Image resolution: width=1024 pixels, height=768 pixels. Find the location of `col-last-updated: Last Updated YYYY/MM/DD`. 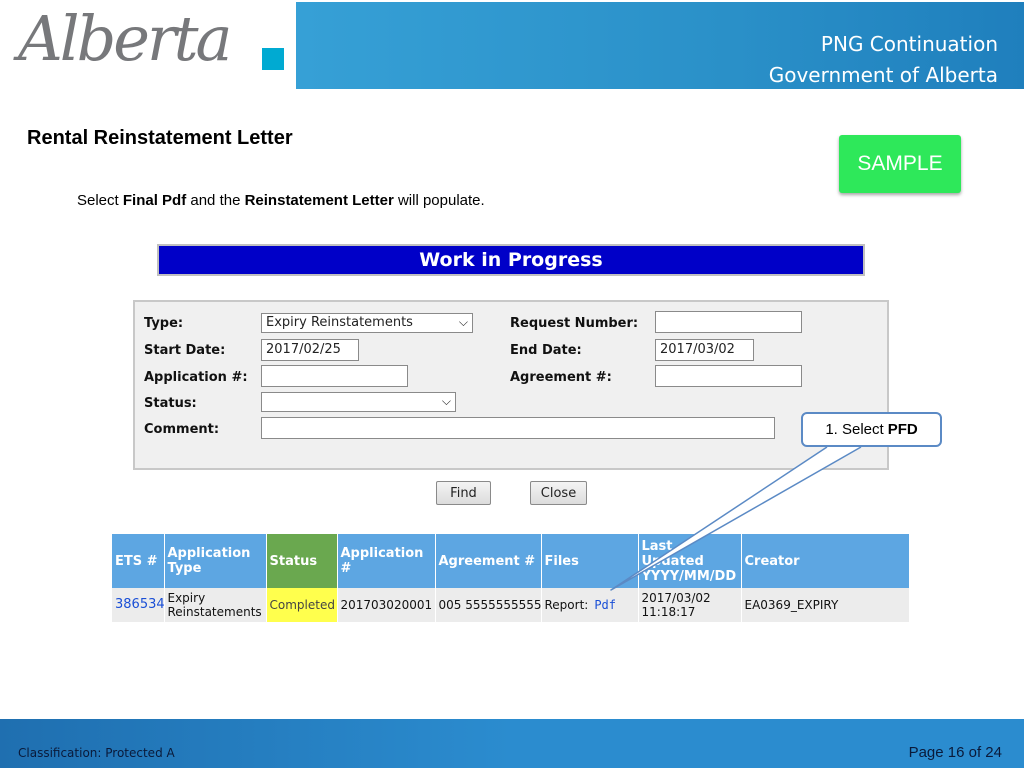

col-last-updated: Last Updated YYYY/MM/DD is located at coordinates (690, 561).